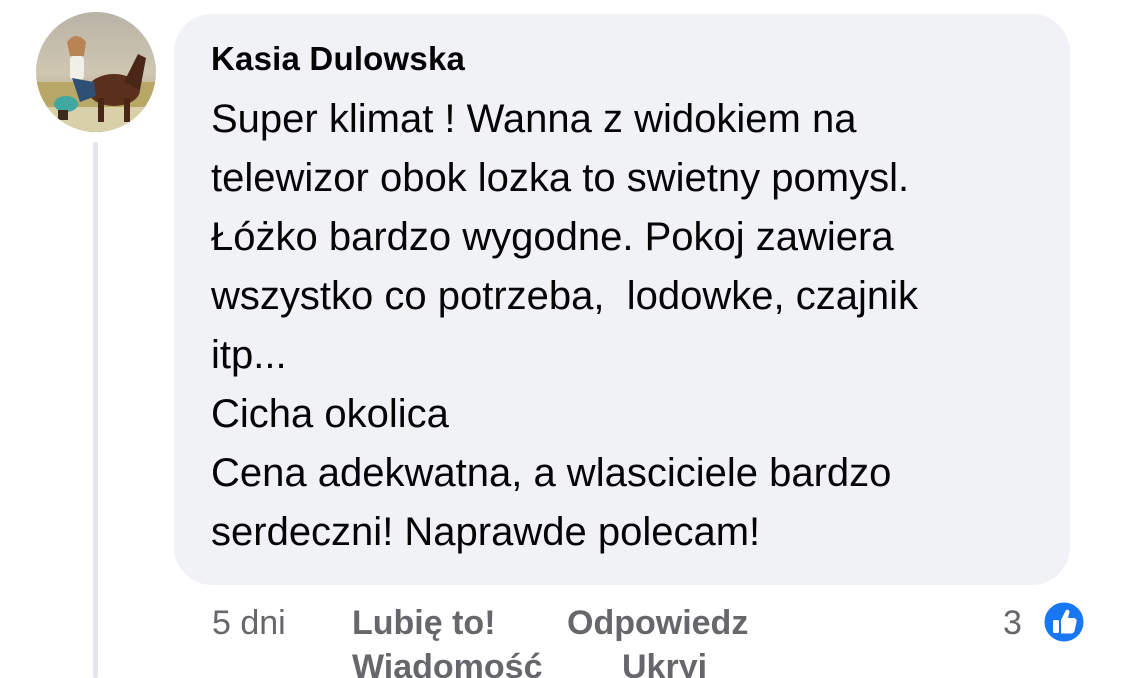 Image resolution: width=1125 pixels, height=678 pixels. I want to click on comment-line: Super klimat ! Wanna z widokiem na, so click(534, 119).